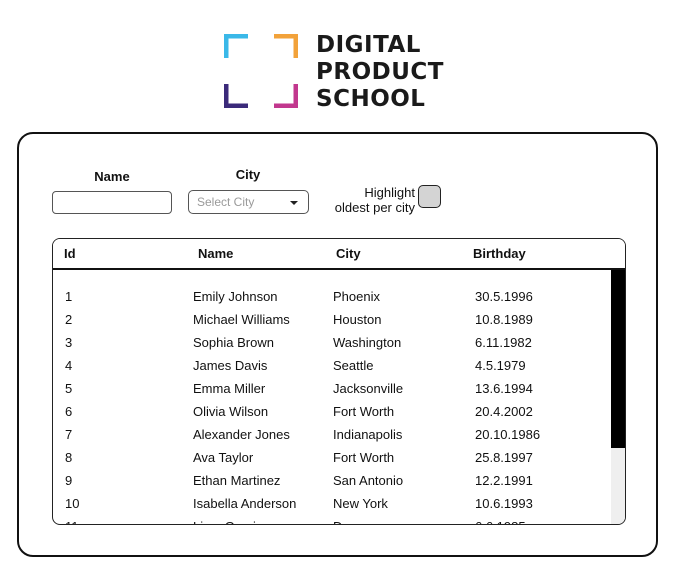 The height and width of the screenshot is (574, 673). Describe the element at coordinates (331, 507) in the screenshot. I see `table-row: 10 Isabella Anderson New York 10.6.1993` at that location.